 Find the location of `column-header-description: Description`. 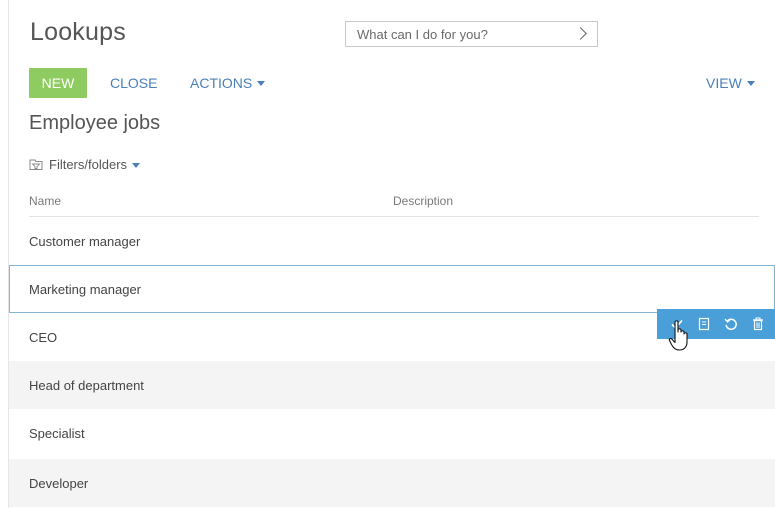

column-header-description: Description is located at coordinates (423, 201).